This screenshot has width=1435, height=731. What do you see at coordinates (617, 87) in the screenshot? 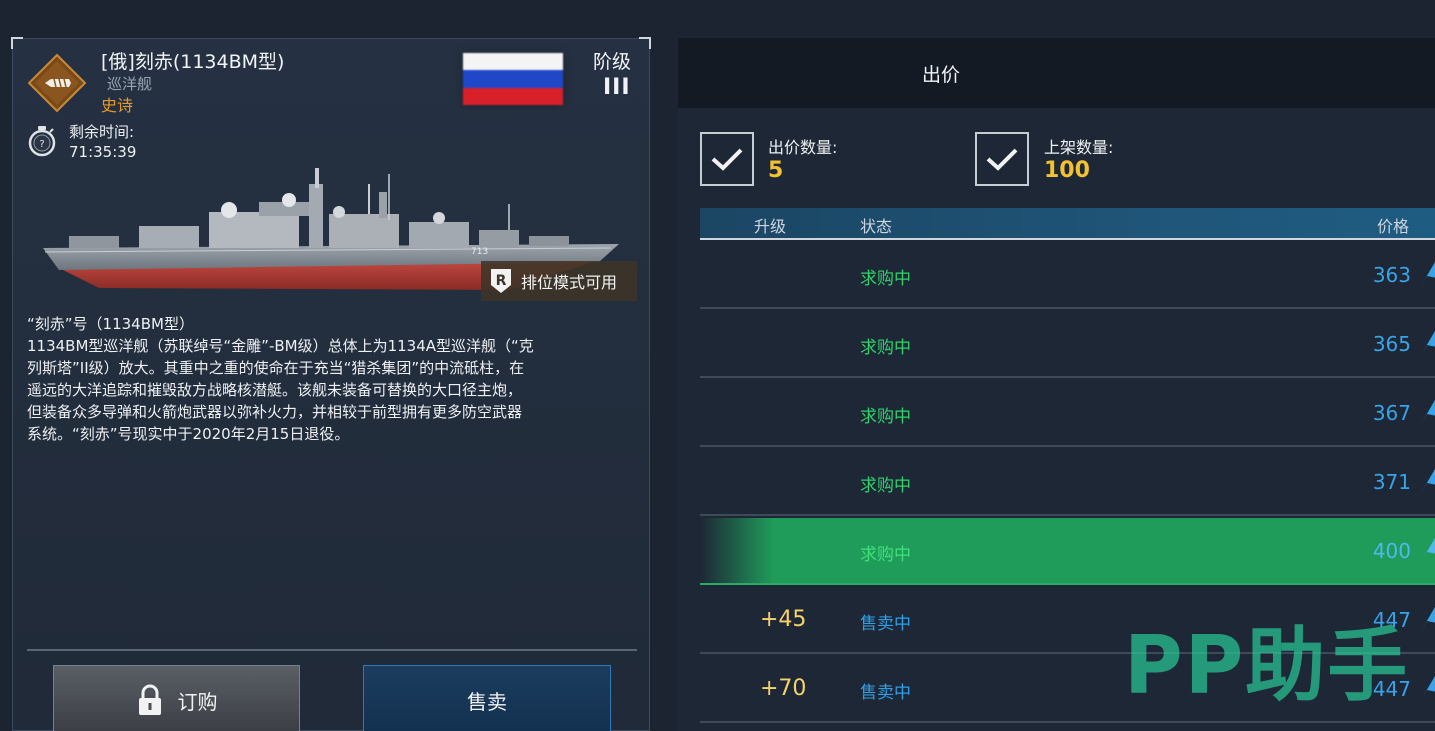
I see `tier-value: III` at bounding box center [617, 87].